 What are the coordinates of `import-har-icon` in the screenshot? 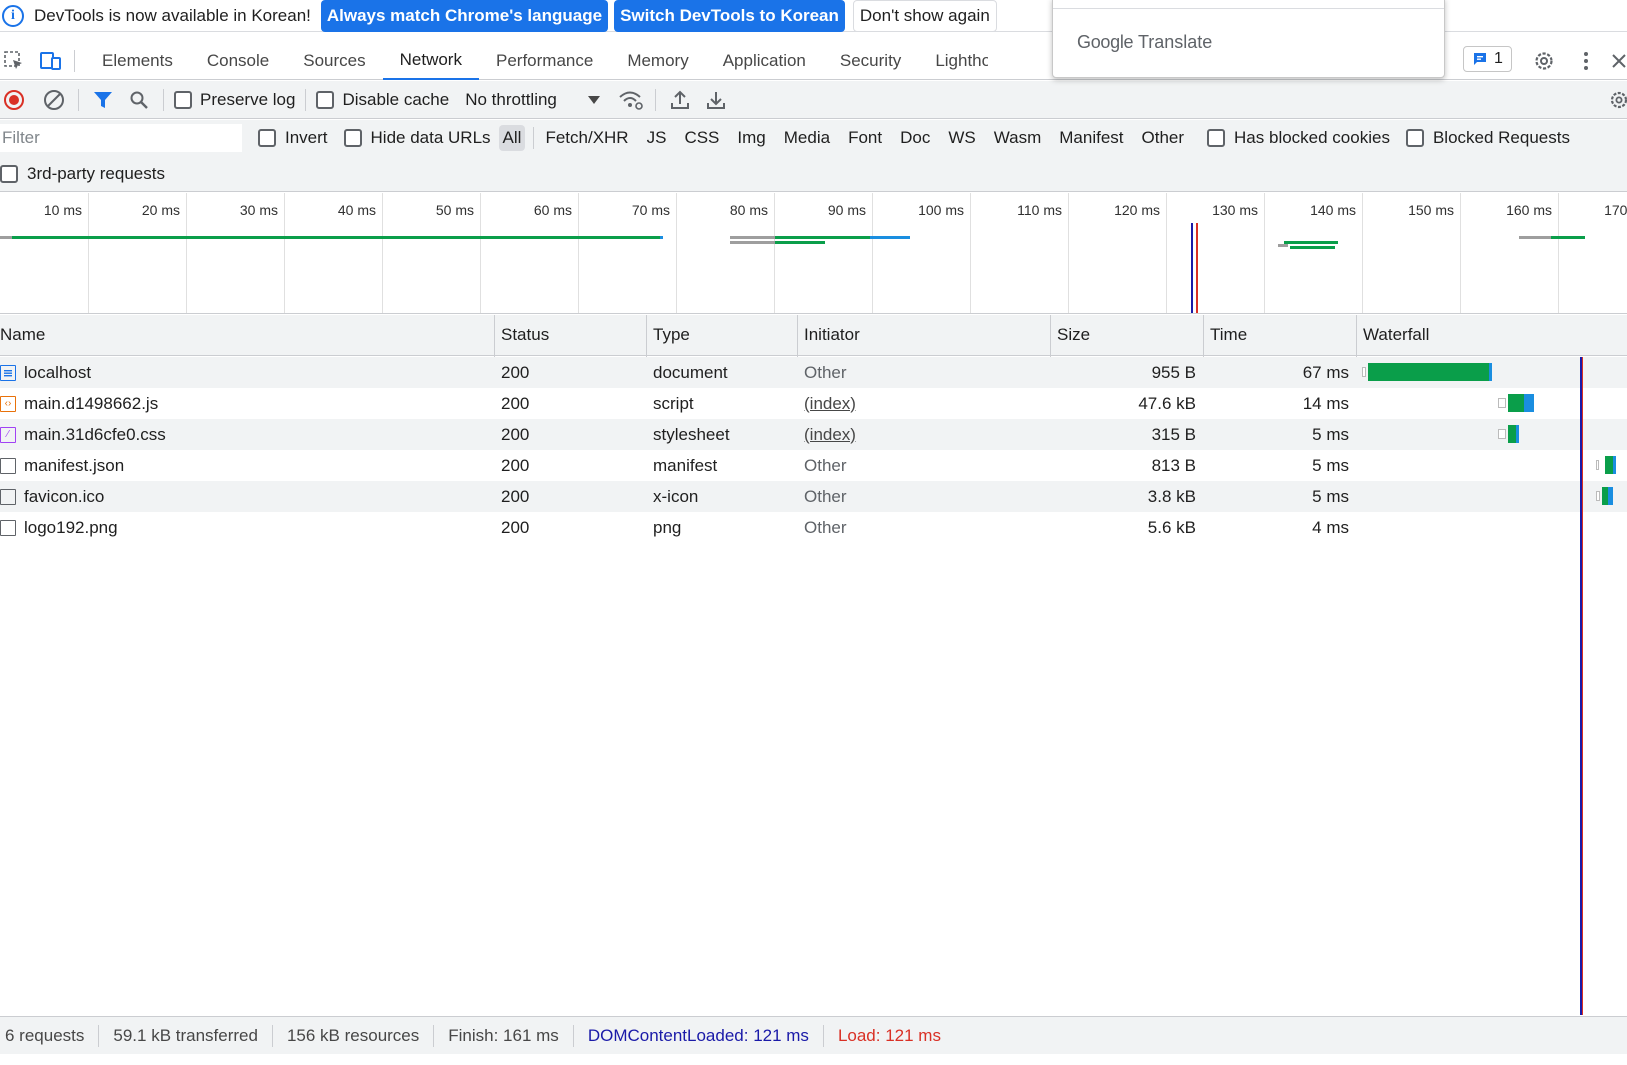 It's located at (680, 100).